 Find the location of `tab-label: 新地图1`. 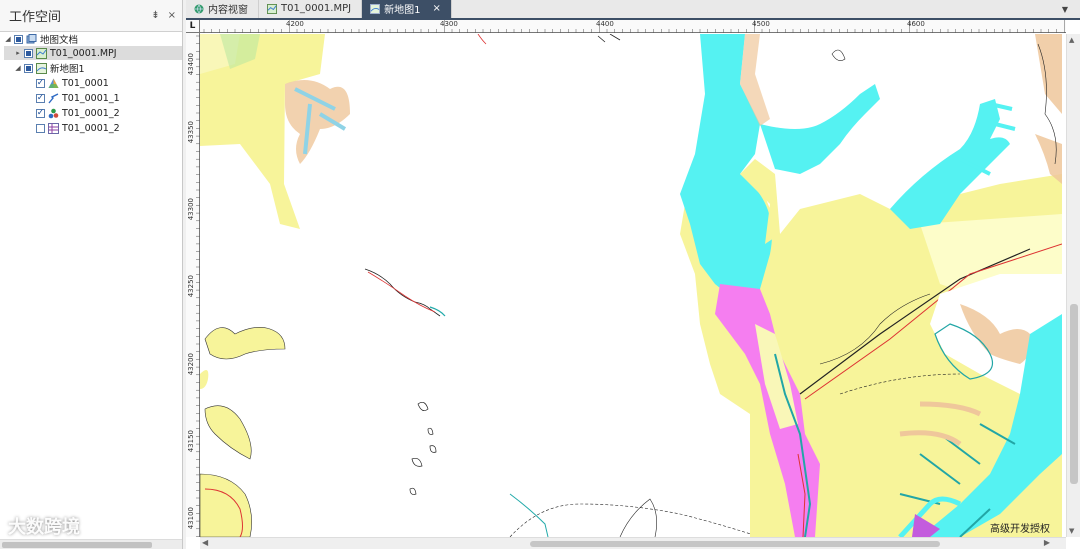

tab-label: 新地图1 is located at coordinates (402, 10).